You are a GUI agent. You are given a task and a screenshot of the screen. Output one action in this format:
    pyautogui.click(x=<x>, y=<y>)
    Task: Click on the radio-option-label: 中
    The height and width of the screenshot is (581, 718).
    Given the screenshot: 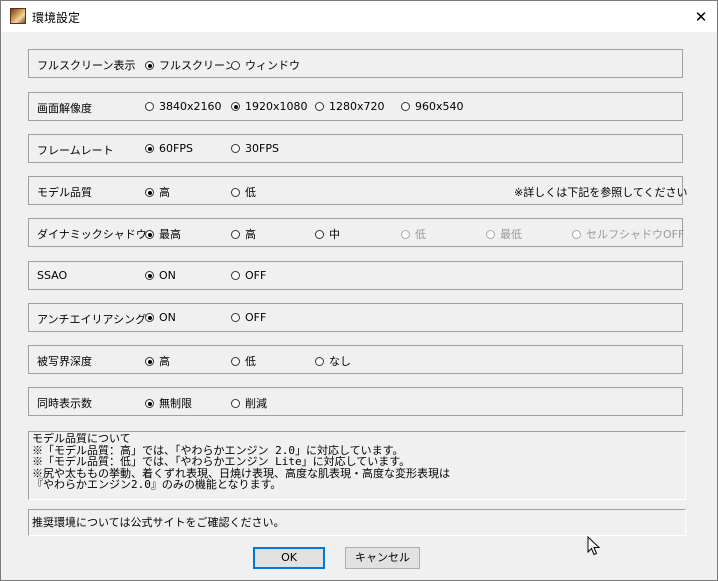 What is the action you would take?
    pyautogui.click(x=334, y=234)
    